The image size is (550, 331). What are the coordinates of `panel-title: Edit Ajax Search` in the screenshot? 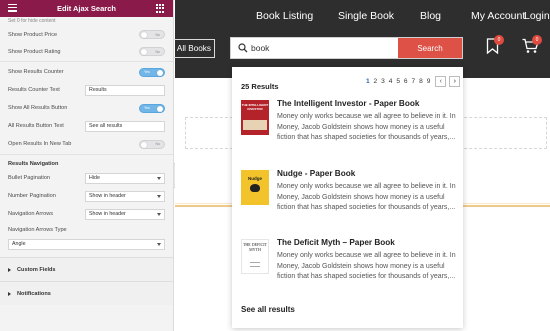 It's located at (86, 8).